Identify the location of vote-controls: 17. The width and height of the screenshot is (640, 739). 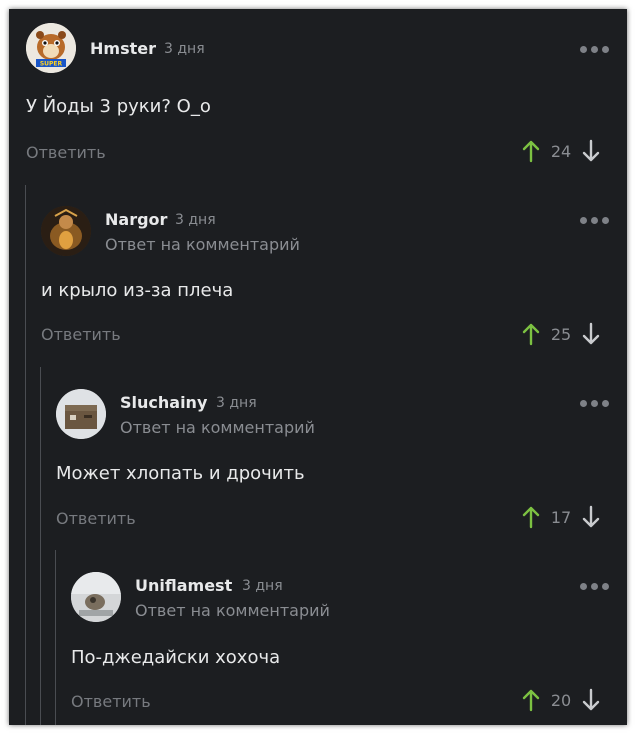
(561, 517).